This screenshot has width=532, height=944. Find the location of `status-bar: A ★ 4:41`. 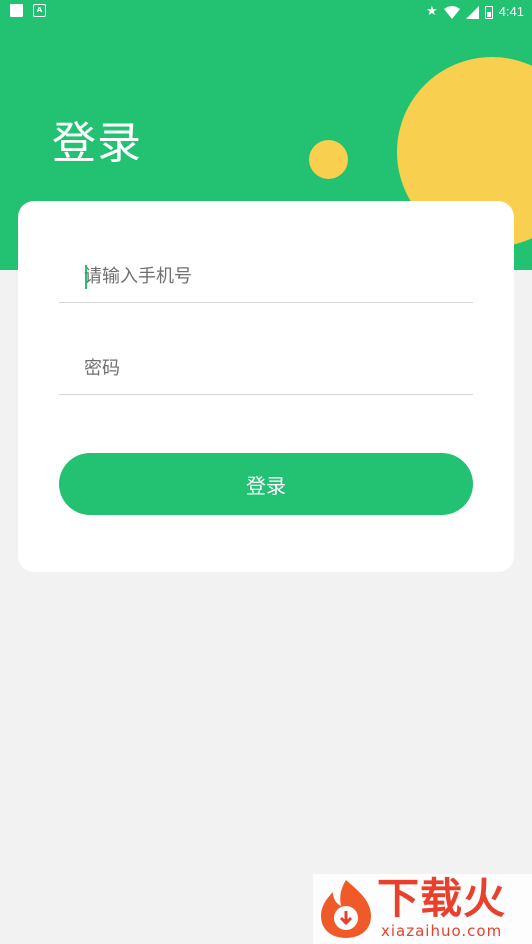

status-bar: A ★ 4:41 is located at coordinates (266, 12).